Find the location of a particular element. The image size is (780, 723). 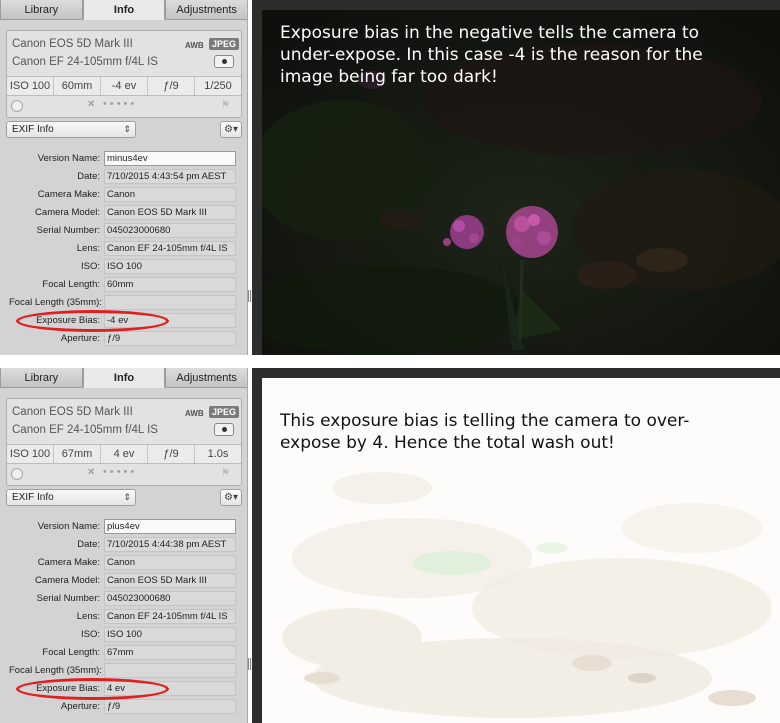

field-value: 7/10/2015 4:43:54 pm AEST is located at coordinates (170, 176).